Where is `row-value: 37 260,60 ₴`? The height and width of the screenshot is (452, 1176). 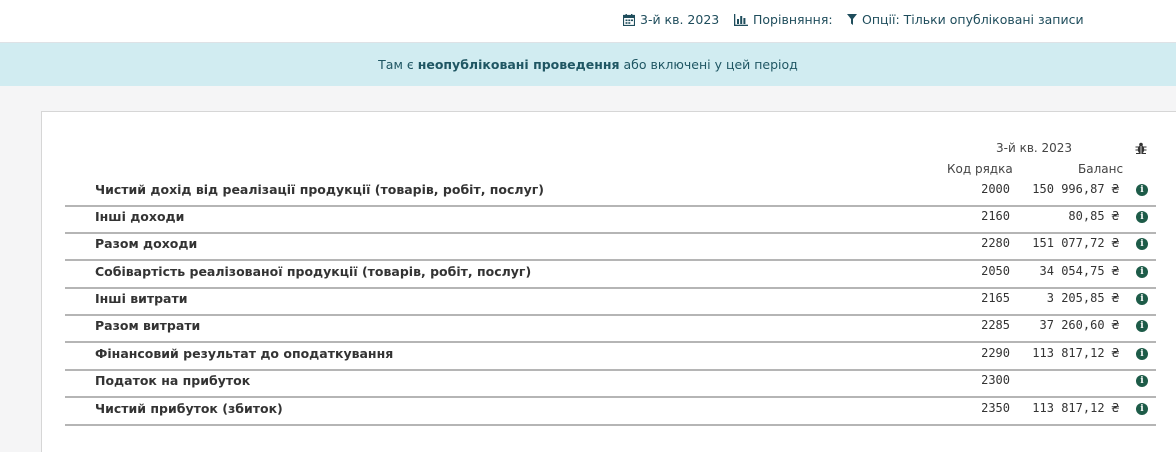 row-value: 37 260,60 ₴ is located at coordinates (1079, 325).